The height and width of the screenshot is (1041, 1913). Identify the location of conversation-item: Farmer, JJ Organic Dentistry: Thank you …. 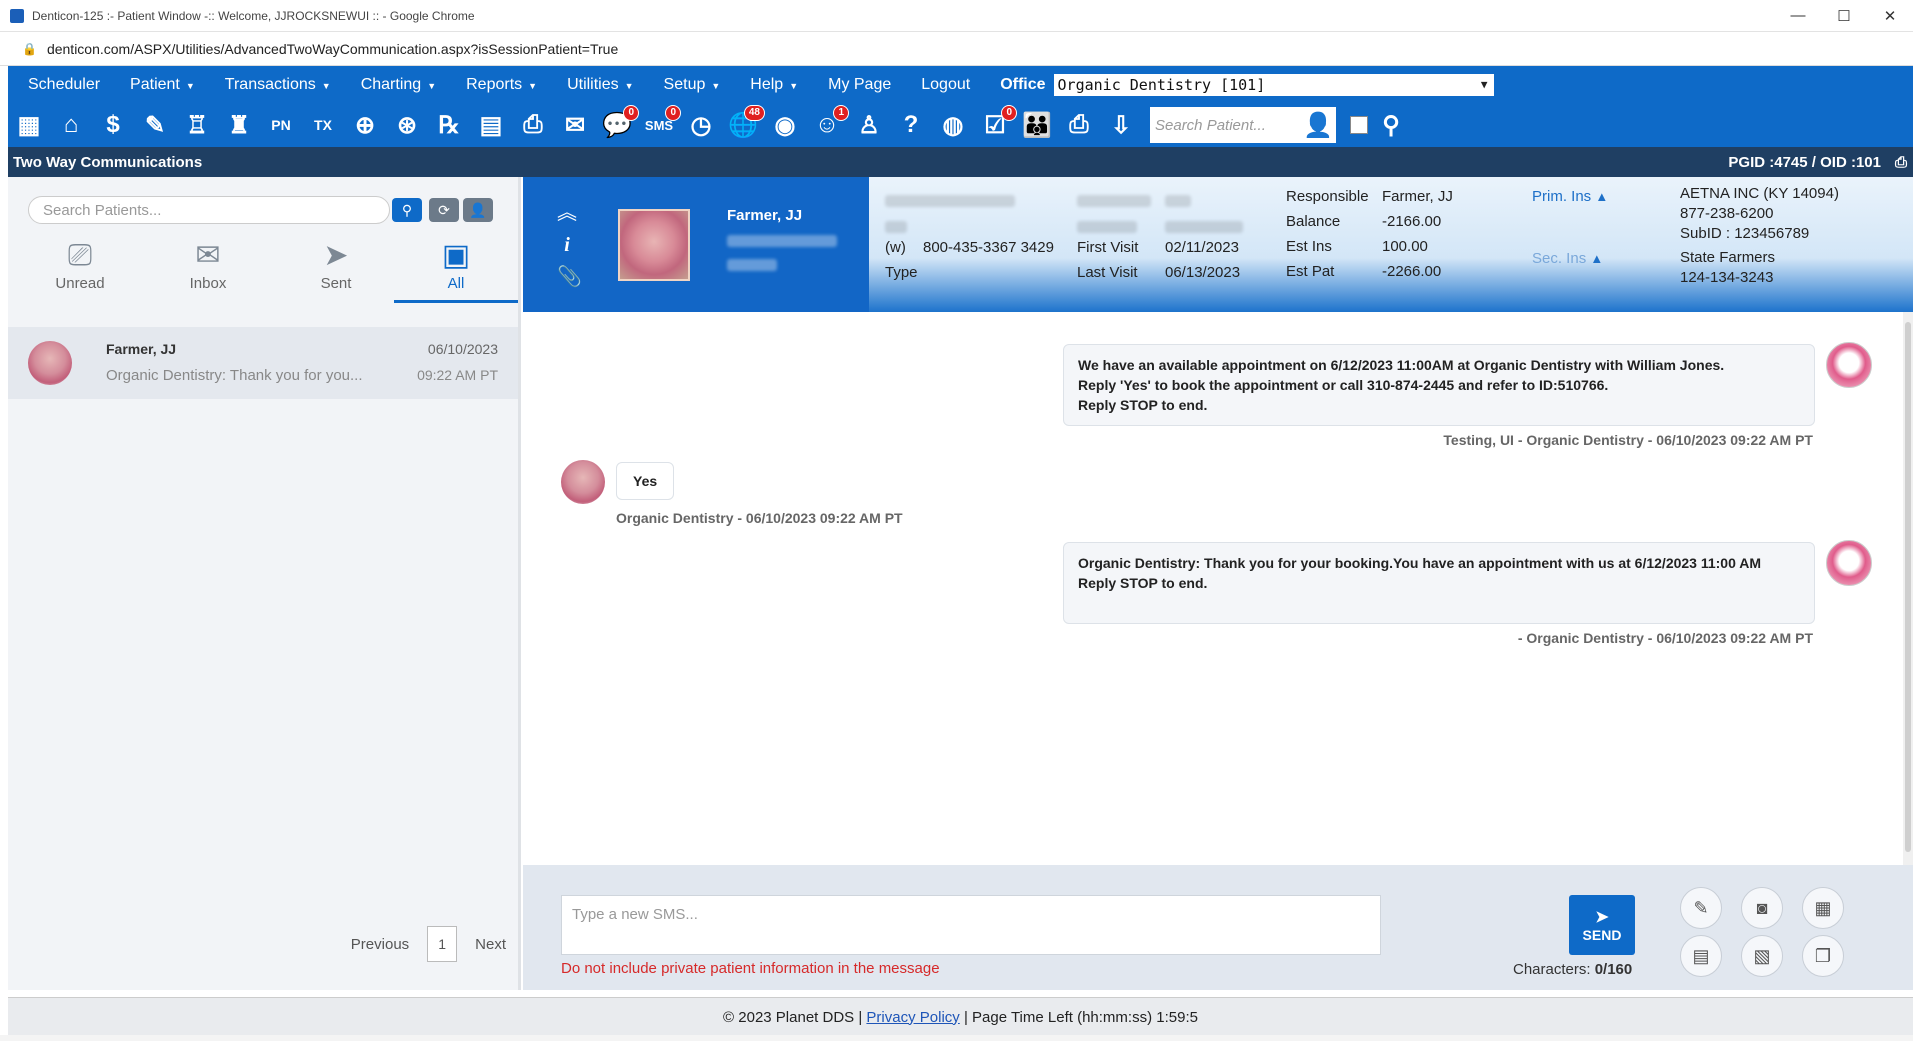
(263, 363).